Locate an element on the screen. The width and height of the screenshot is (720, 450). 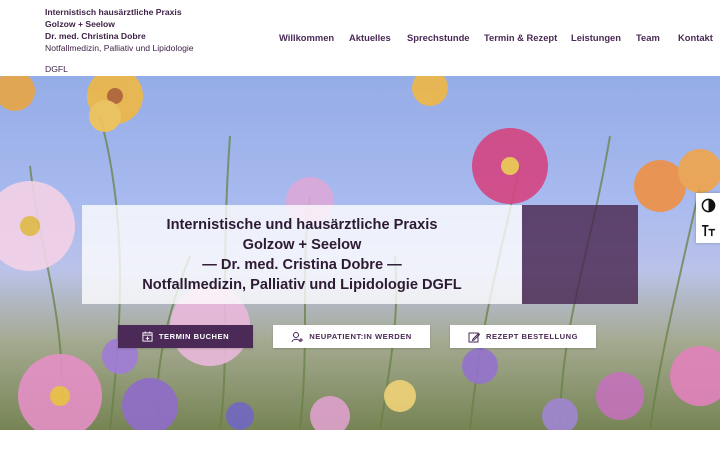
hero-title-line-3: — Dr. med. Cristina Dobre — is located at coordinates (302, 265).